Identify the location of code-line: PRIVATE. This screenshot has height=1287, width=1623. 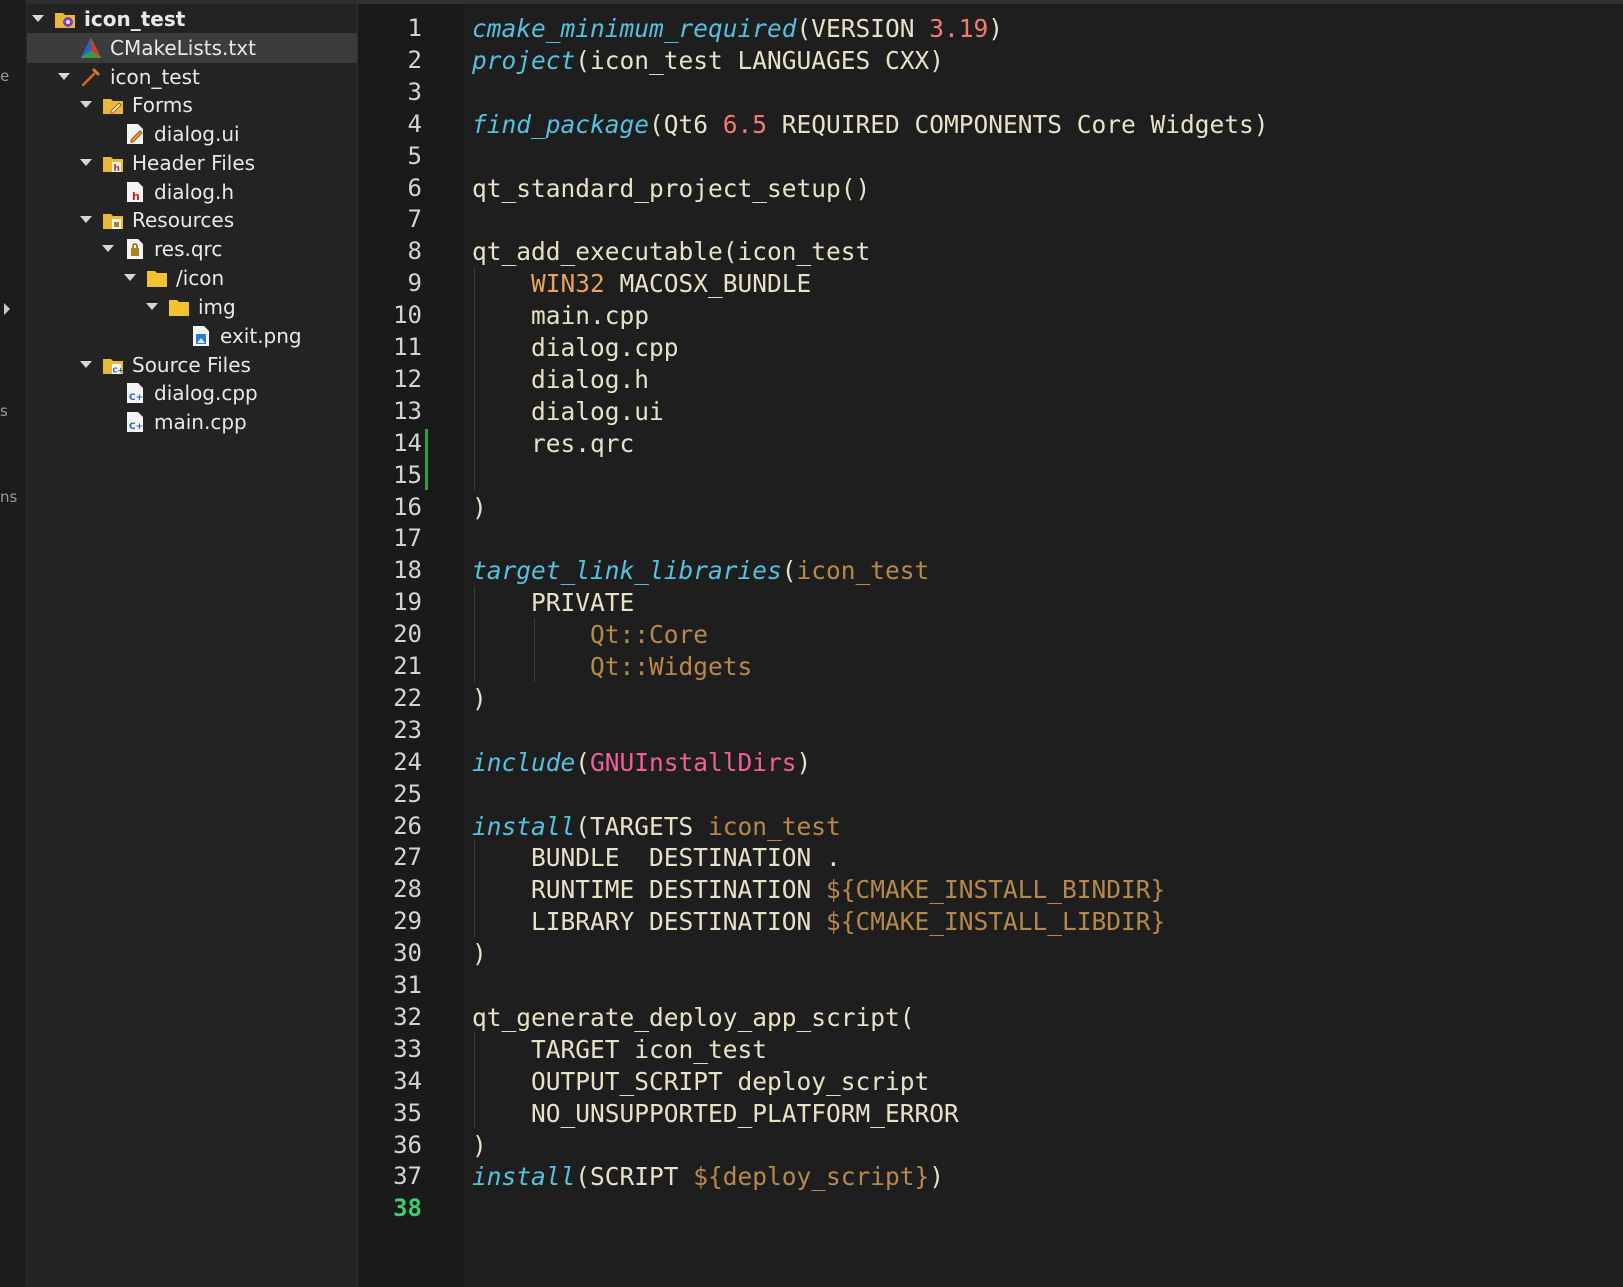
(553, 602).